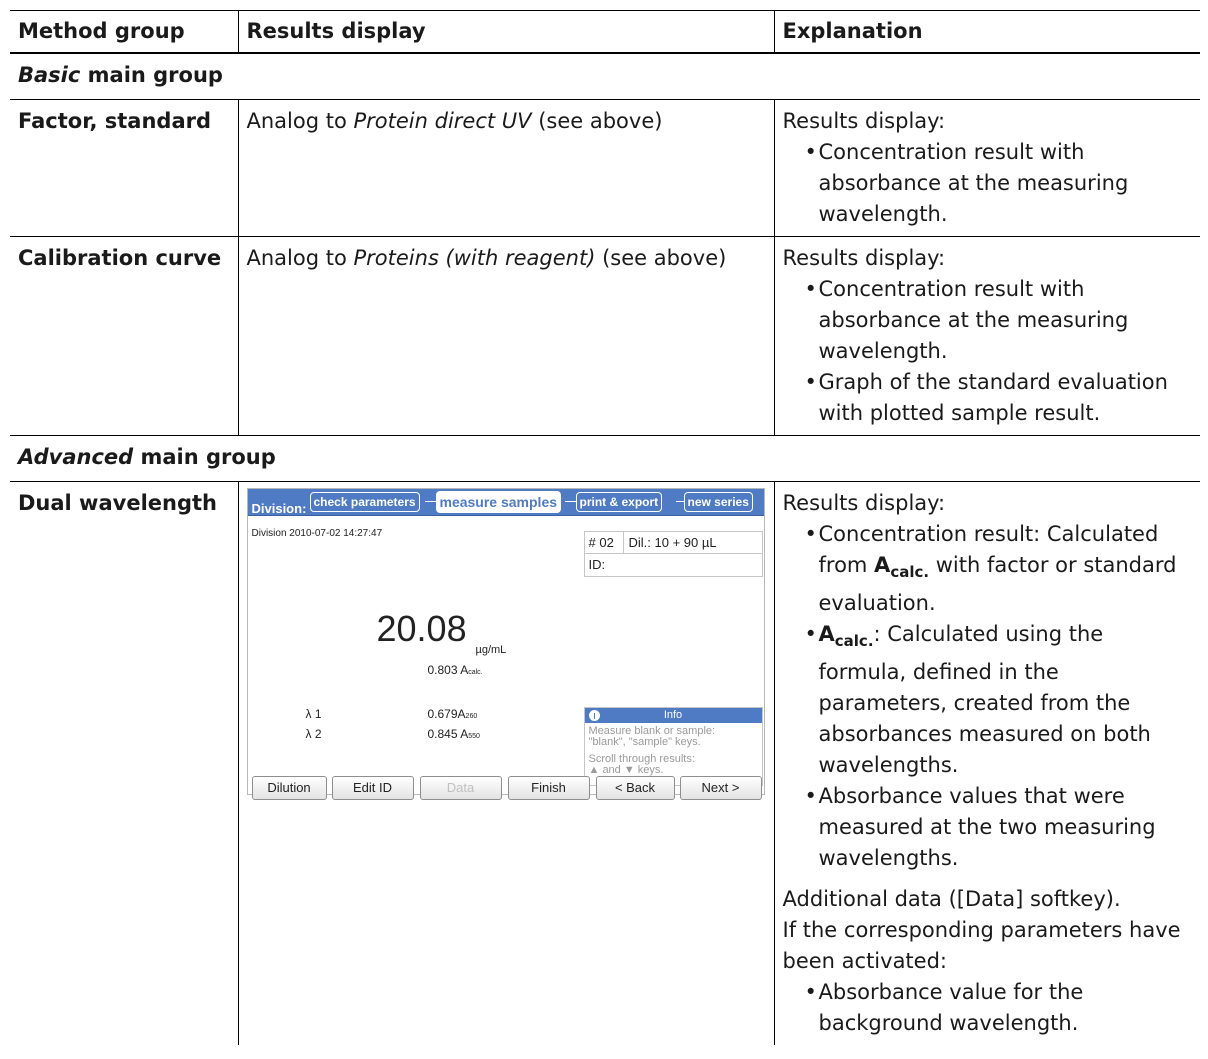 This screenshot has height=1059, width=1208. What do you see at coordinates (289, 788) in the screenshot?
I see `dilution-softkey: Dilution` at bounding box center [289, 788].